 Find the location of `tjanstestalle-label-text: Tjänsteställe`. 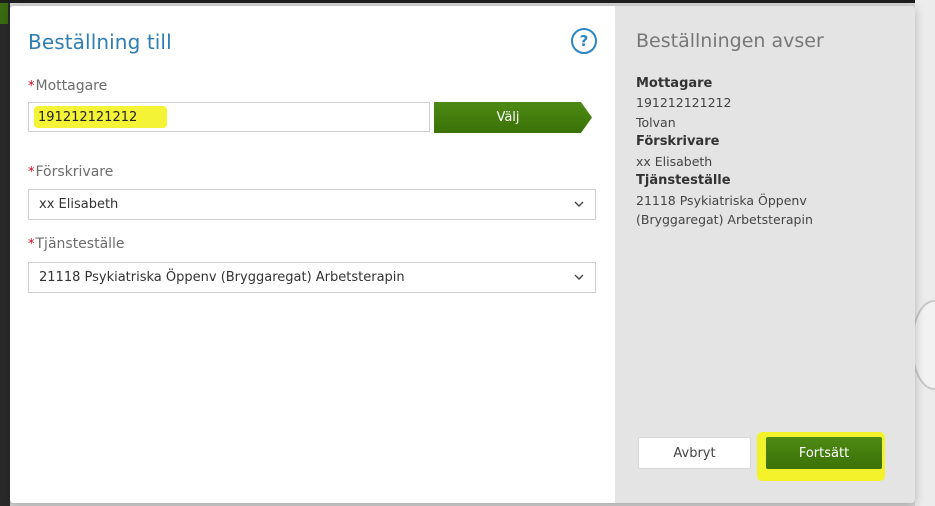

tjanstestalle-label-text: Tjänsteställe is located at coordinates (80, 244).